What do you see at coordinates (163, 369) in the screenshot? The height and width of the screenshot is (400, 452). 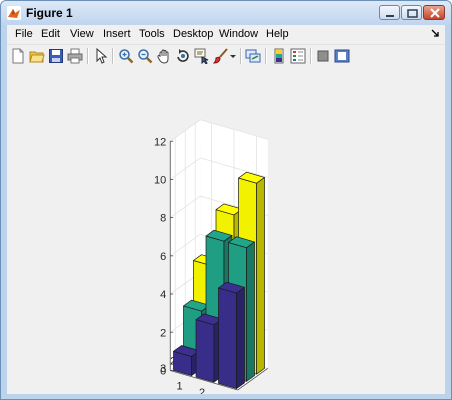 I see `y-tick-label: 3` at bounding box center [163, 369].